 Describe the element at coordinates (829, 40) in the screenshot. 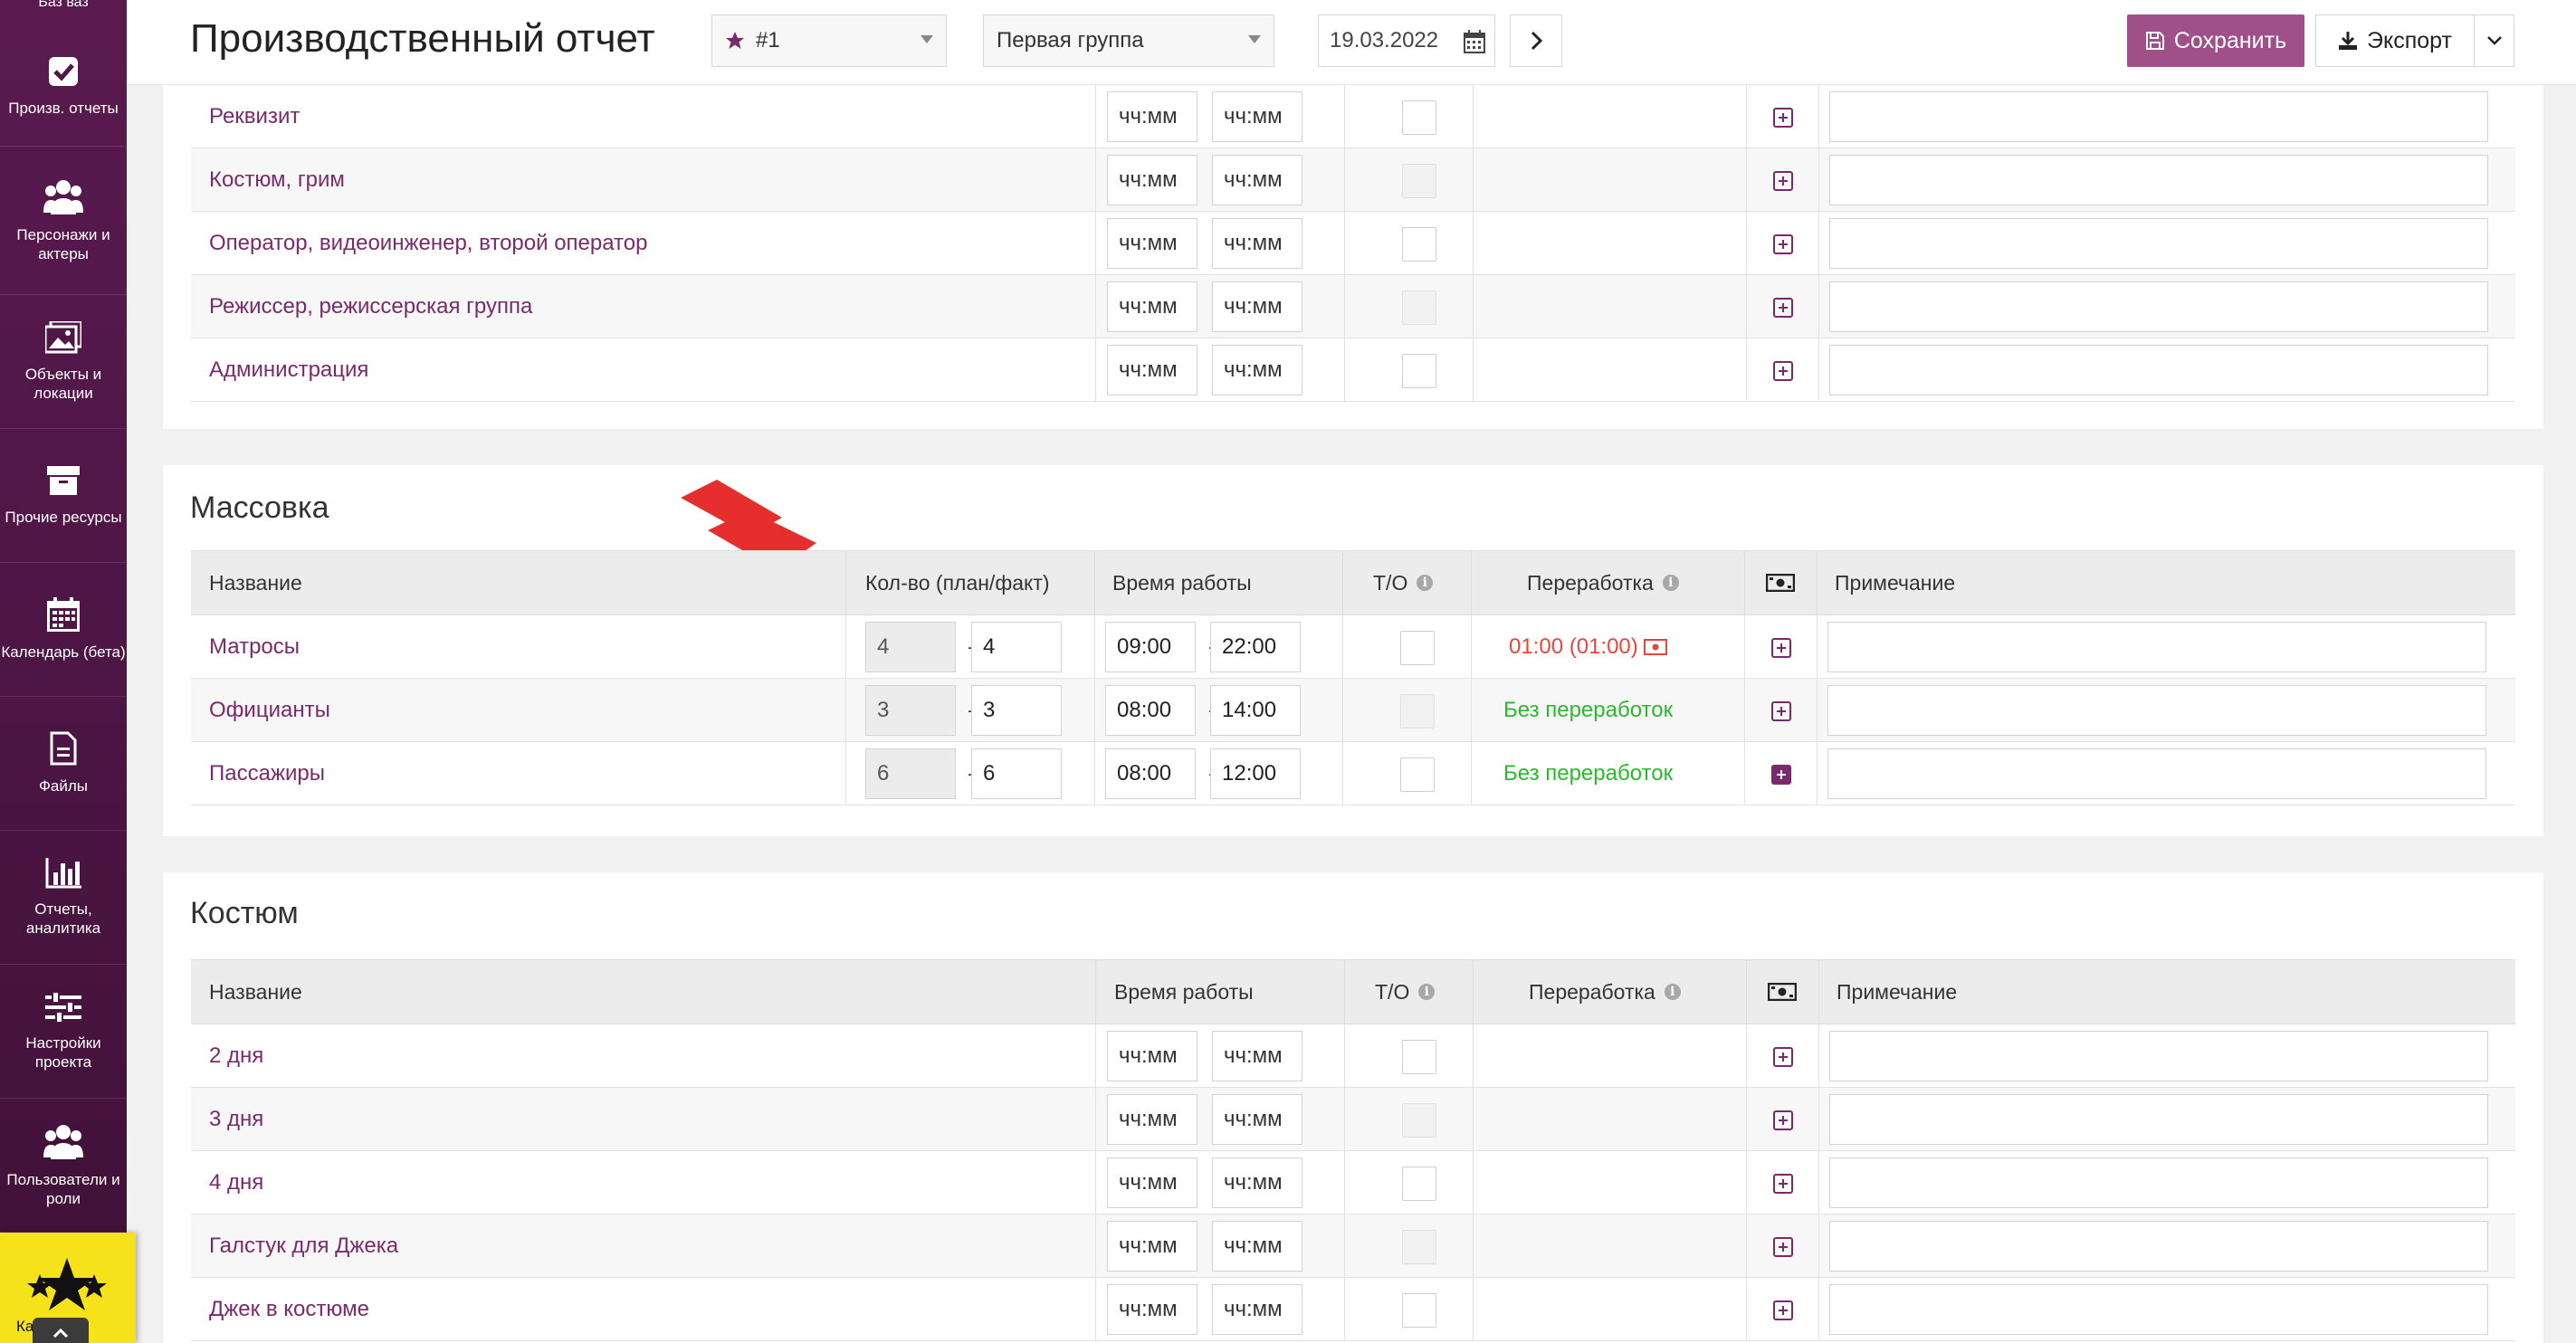

I see `report-select: #1` at that location.